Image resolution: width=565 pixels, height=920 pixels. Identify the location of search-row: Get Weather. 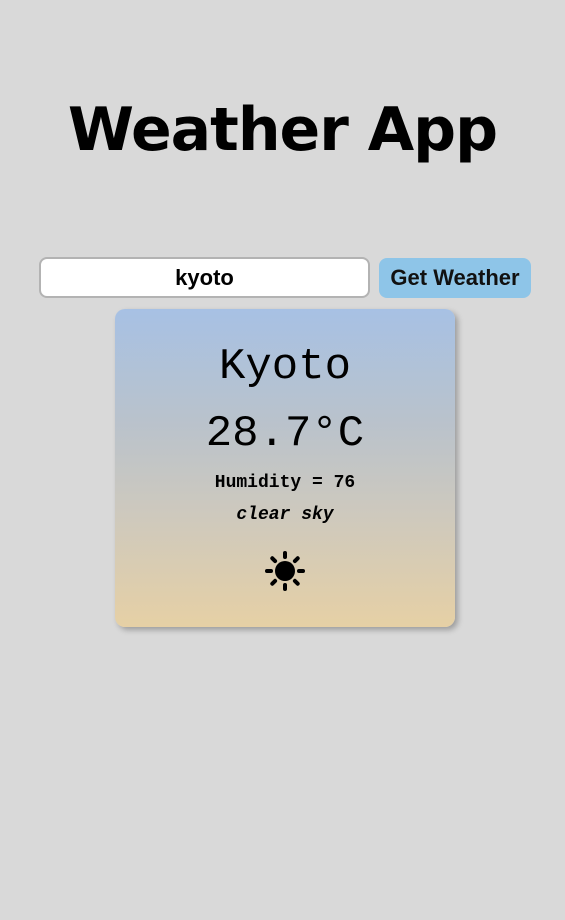
(285, 277).